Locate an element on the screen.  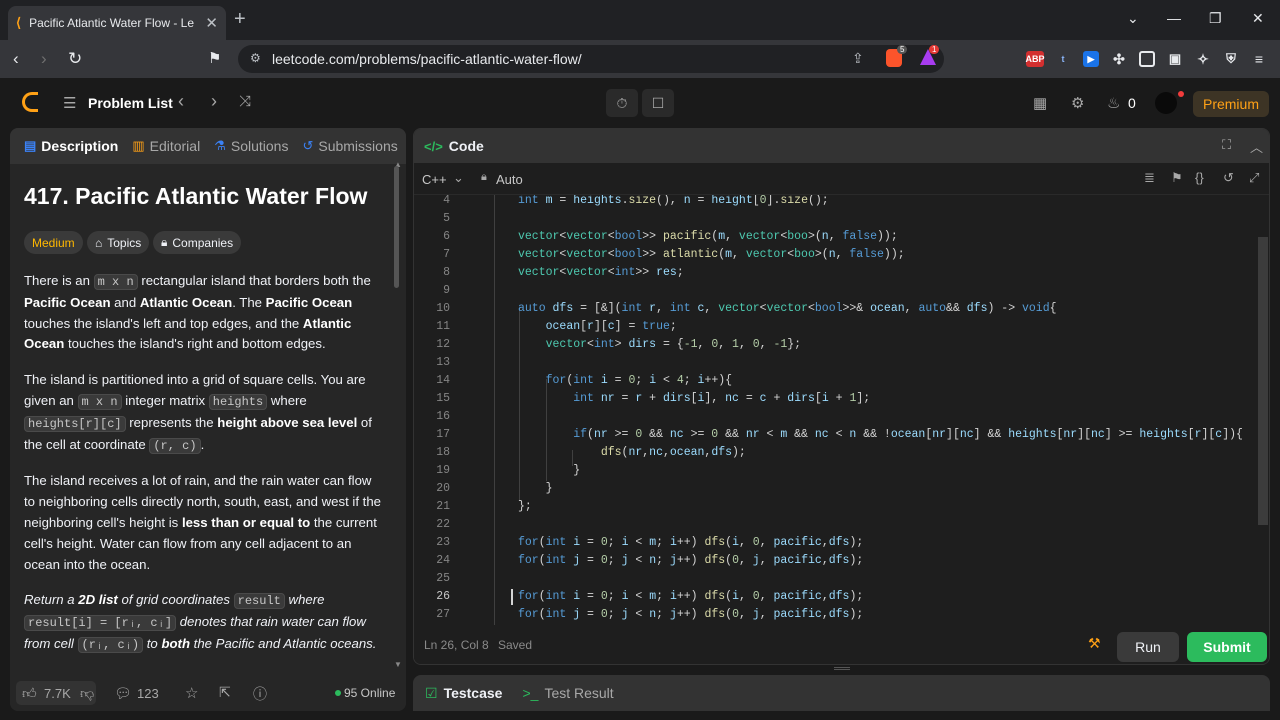
fullscreen-icon: ⤢ is located at coordinates (1254, 178).